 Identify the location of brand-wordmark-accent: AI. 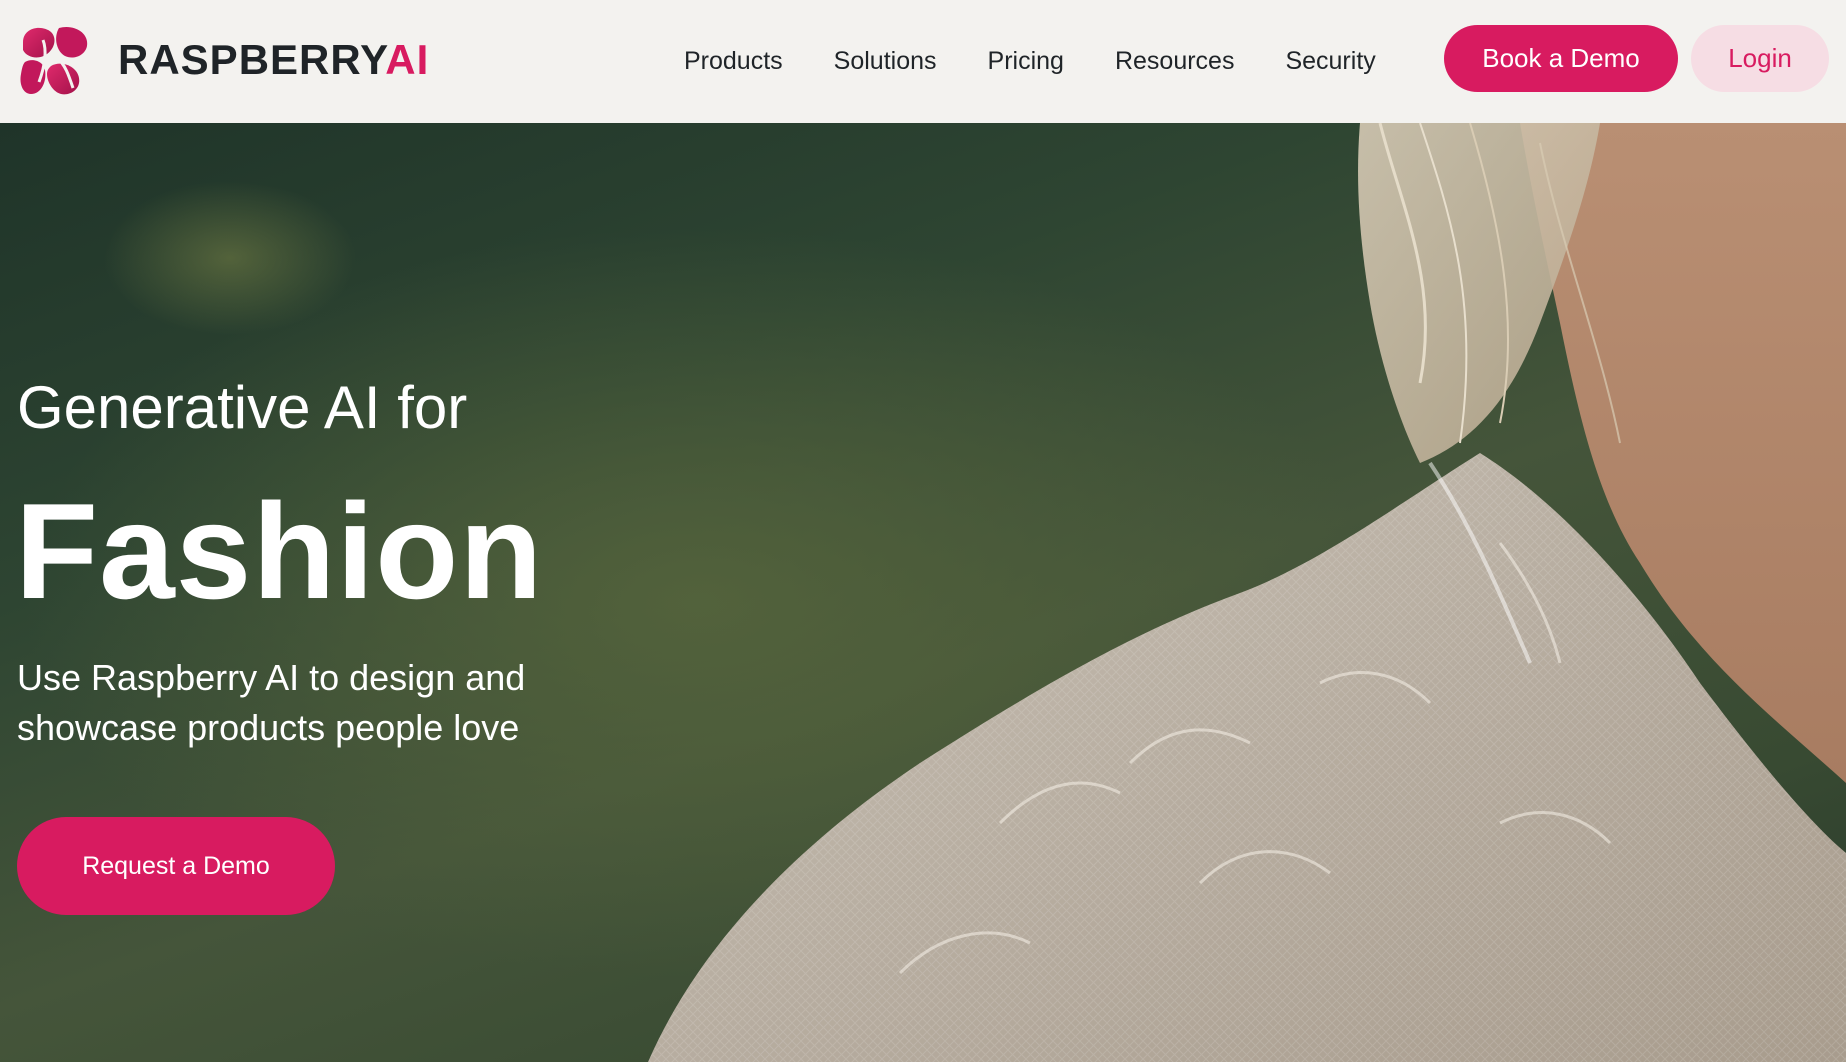
(407, 59).